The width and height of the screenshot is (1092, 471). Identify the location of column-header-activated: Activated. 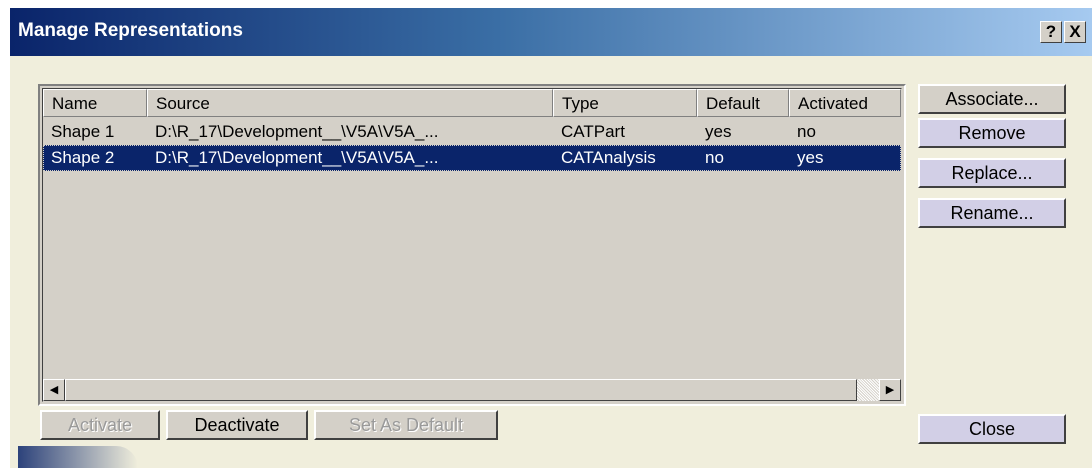
(845, 103).